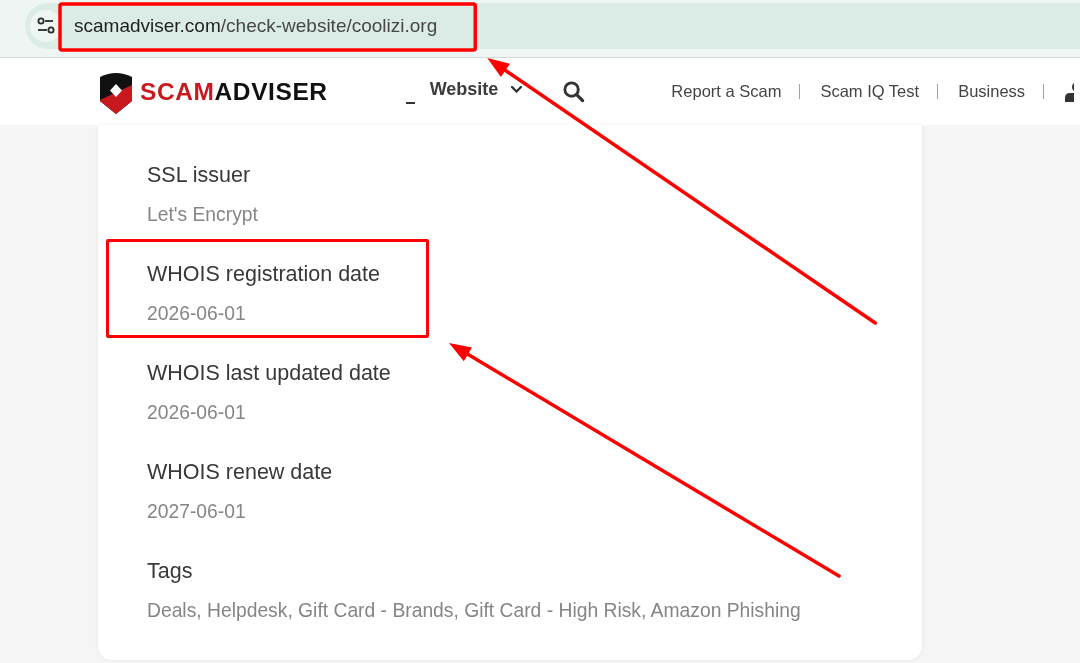 This screenshot has width=1080, height=663. I want to click on address-bar: scamadviser.com/check-website/coolizi.org, so click(552, 26).